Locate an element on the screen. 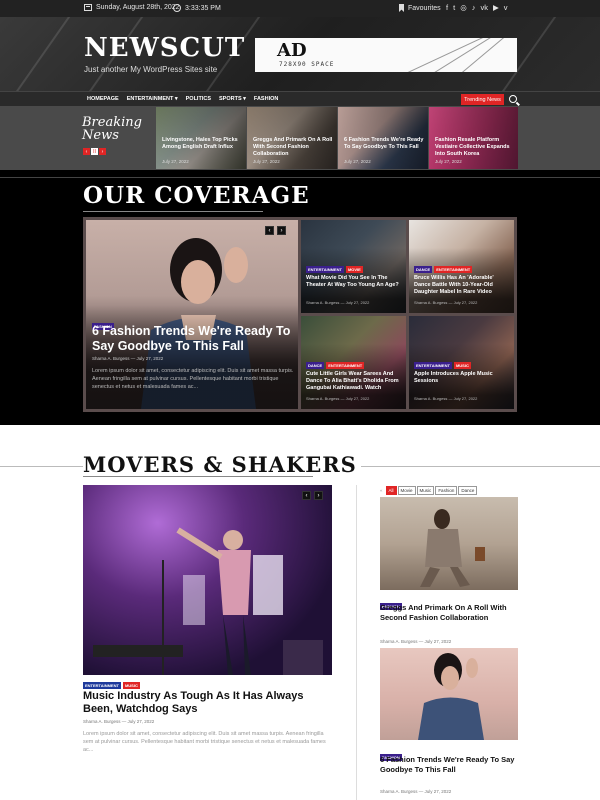 Image resolution: width=600 pixels, height=800 pixels. ticker-pause-button: II is located at coordinates (94, 151).